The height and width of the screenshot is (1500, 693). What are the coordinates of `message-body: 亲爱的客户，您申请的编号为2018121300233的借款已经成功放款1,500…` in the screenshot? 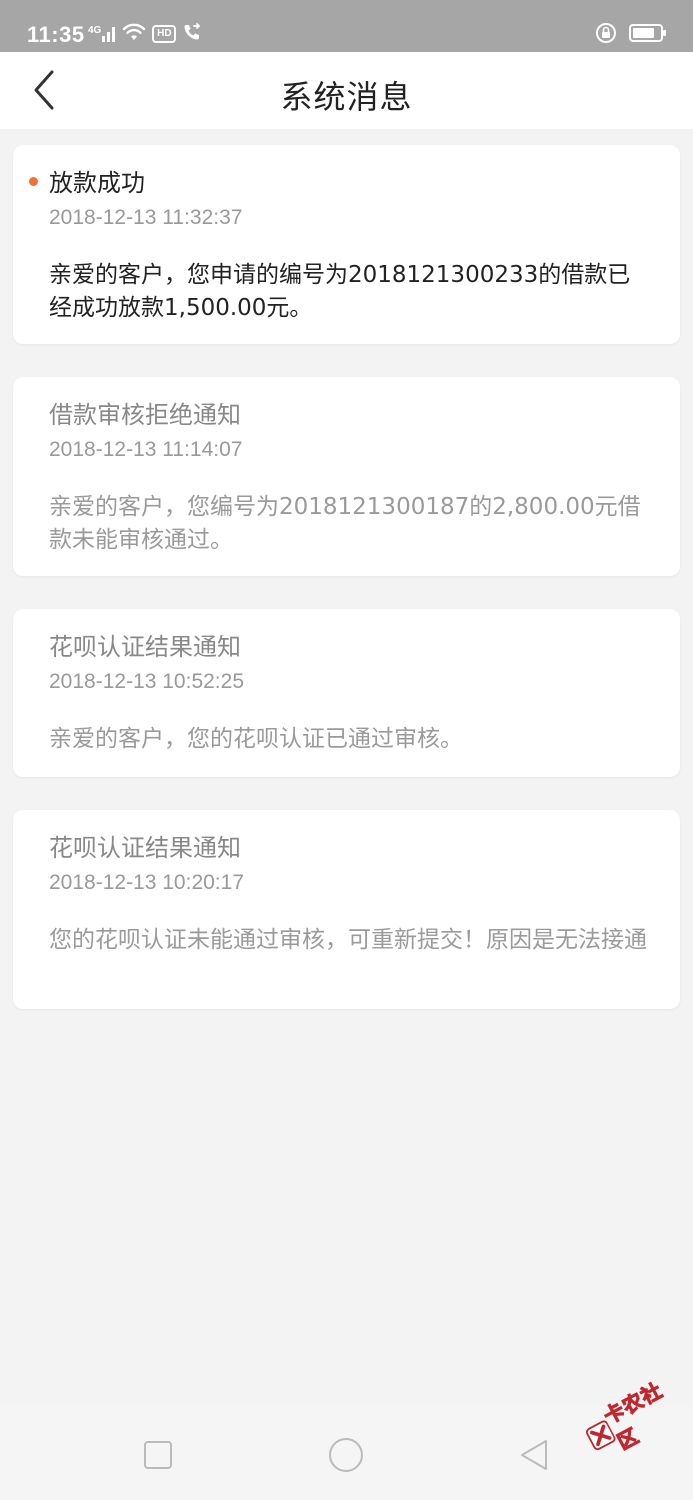 It's located at (340, 291).